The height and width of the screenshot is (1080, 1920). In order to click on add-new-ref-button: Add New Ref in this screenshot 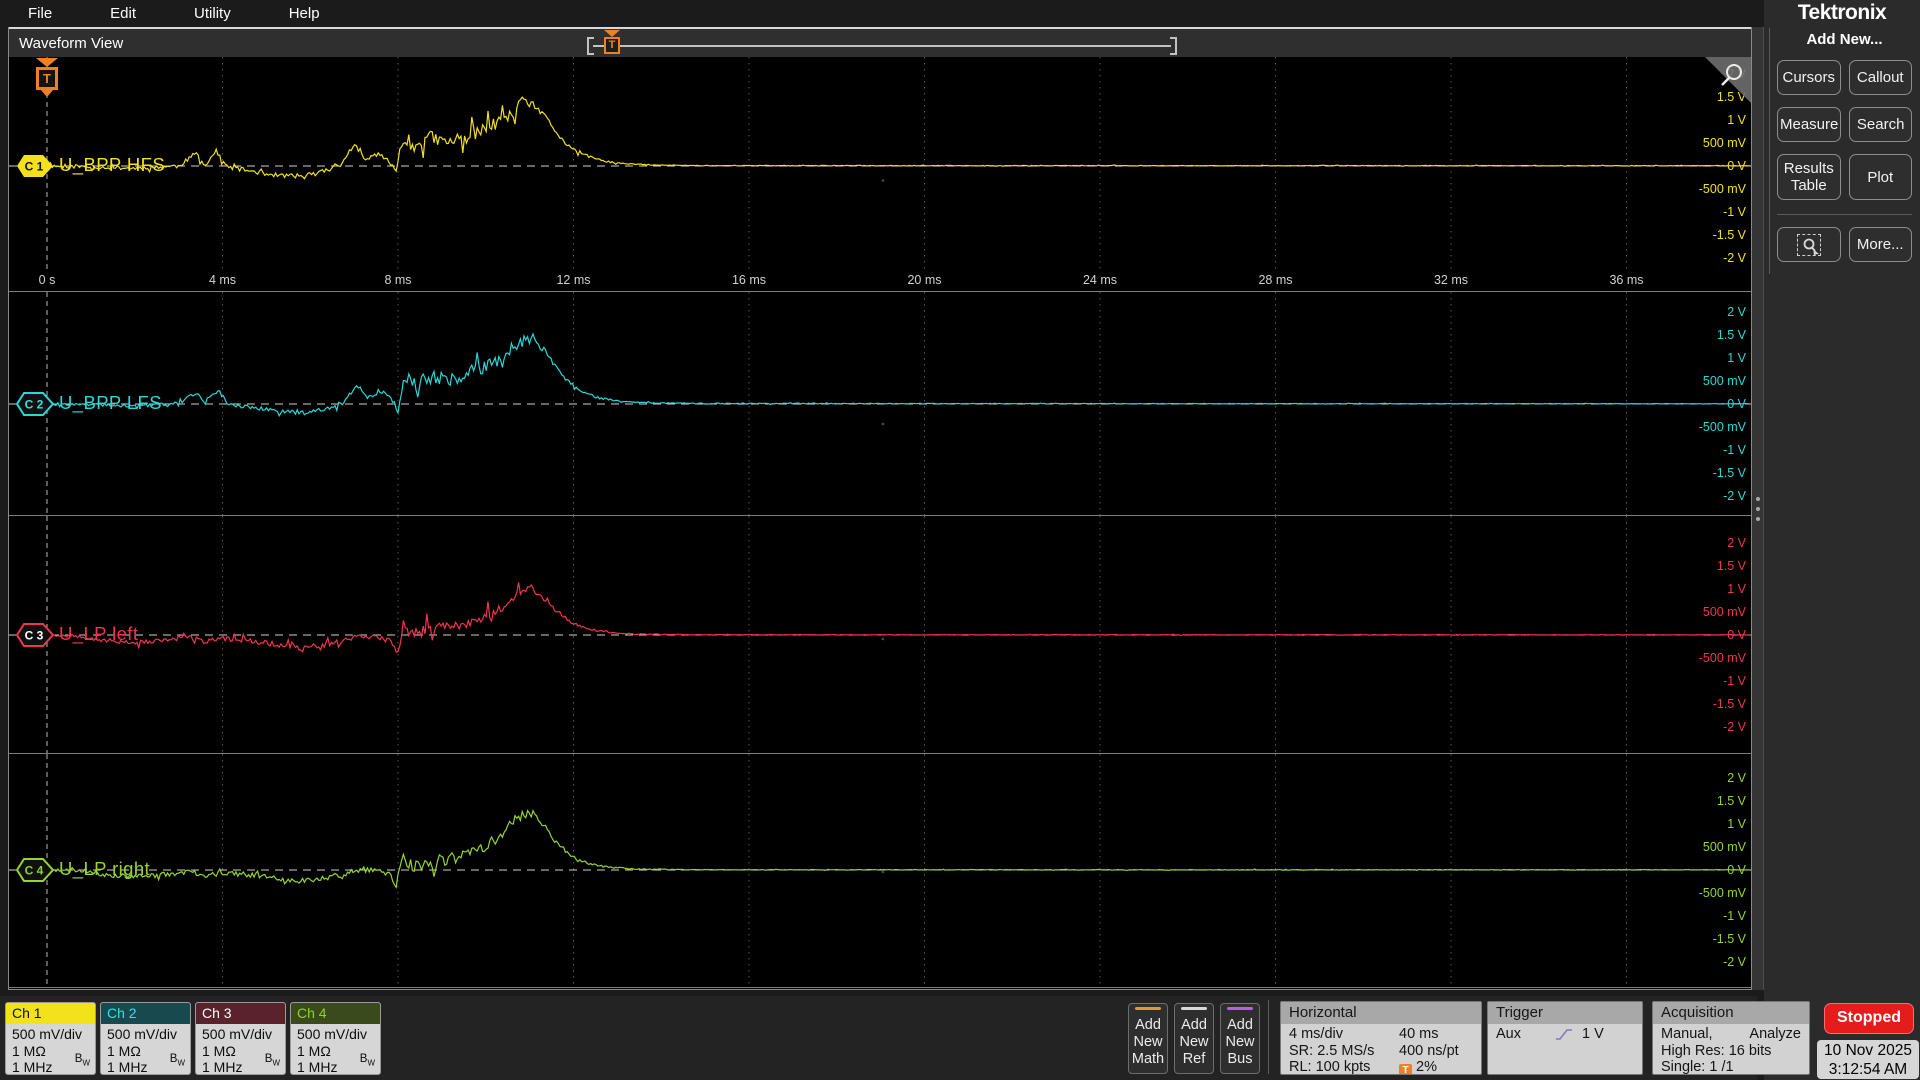, I will do `click(1194, 1038)`.